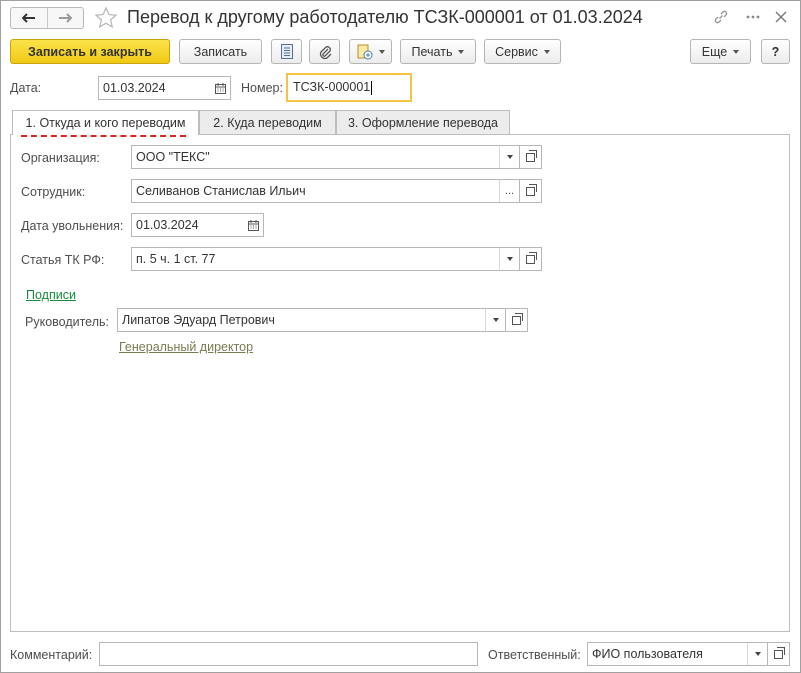 This screenshot has height=673, width=801. What do you see at coordinates (311, 320) in the screenshot?
I see `manager-field: Липатов Эдуард Петрович` at bounding box center [311, 320].